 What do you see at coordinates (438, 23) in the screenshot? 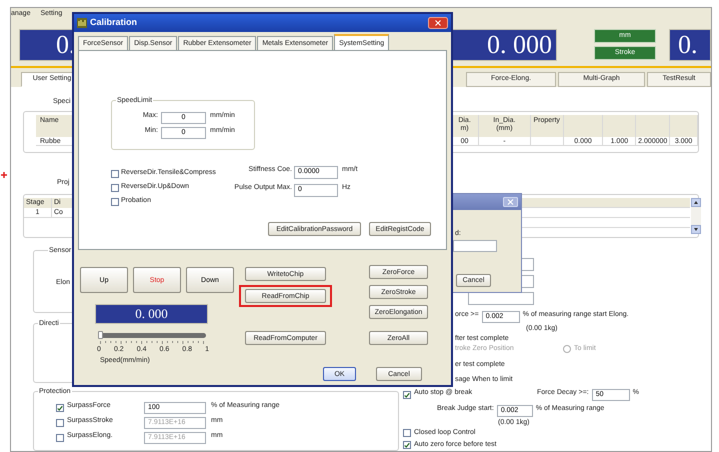
I see `close-icon` at bounding box center [438, 23].